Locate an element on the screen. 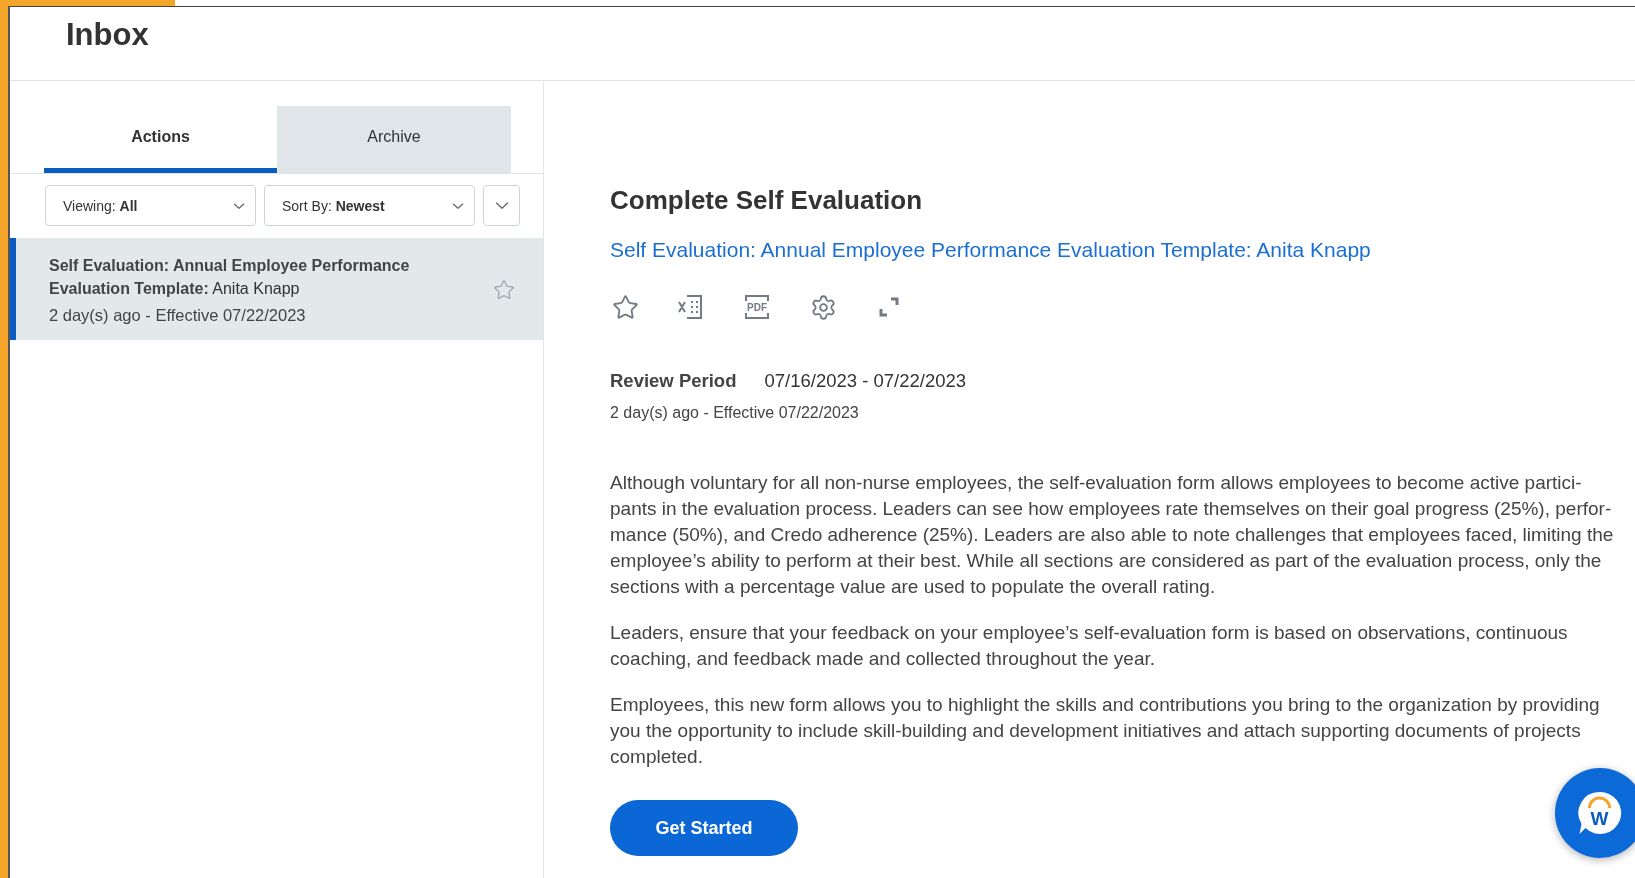  get-started-button: Get Started is located at coordinates (704, 828).